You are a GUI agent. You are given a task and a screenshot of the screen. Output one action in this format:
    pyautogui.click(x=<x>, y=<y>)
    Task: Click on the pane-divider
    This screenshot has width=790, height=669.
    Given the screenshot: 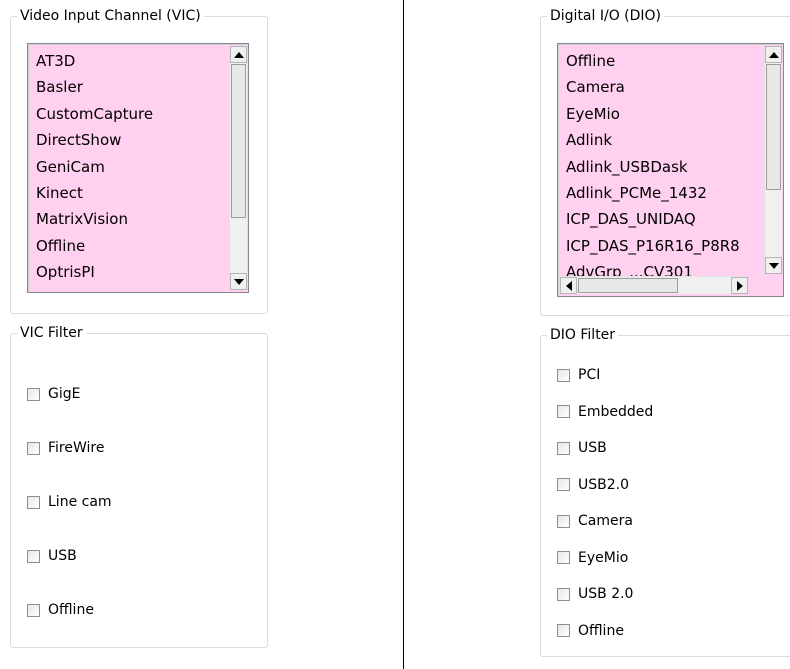 What is the action you would take?
    pyautogui.click(x=403, y=334)
    